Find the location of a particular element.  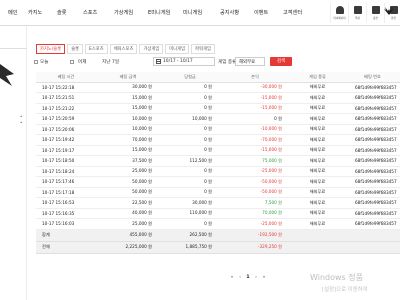

user-icon is located at coordinates (339, 10).